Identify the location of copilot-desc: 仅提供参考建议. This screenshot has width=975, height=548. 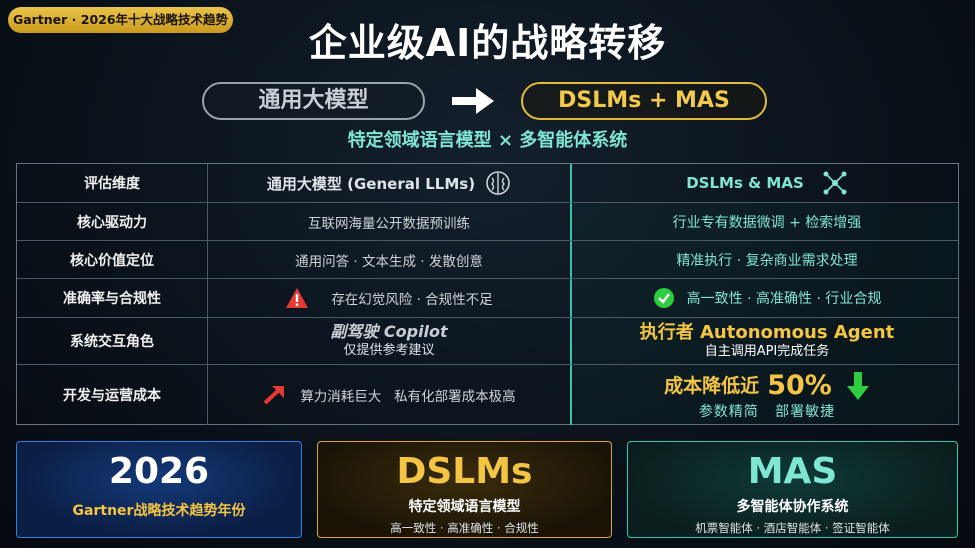
(389, 350).